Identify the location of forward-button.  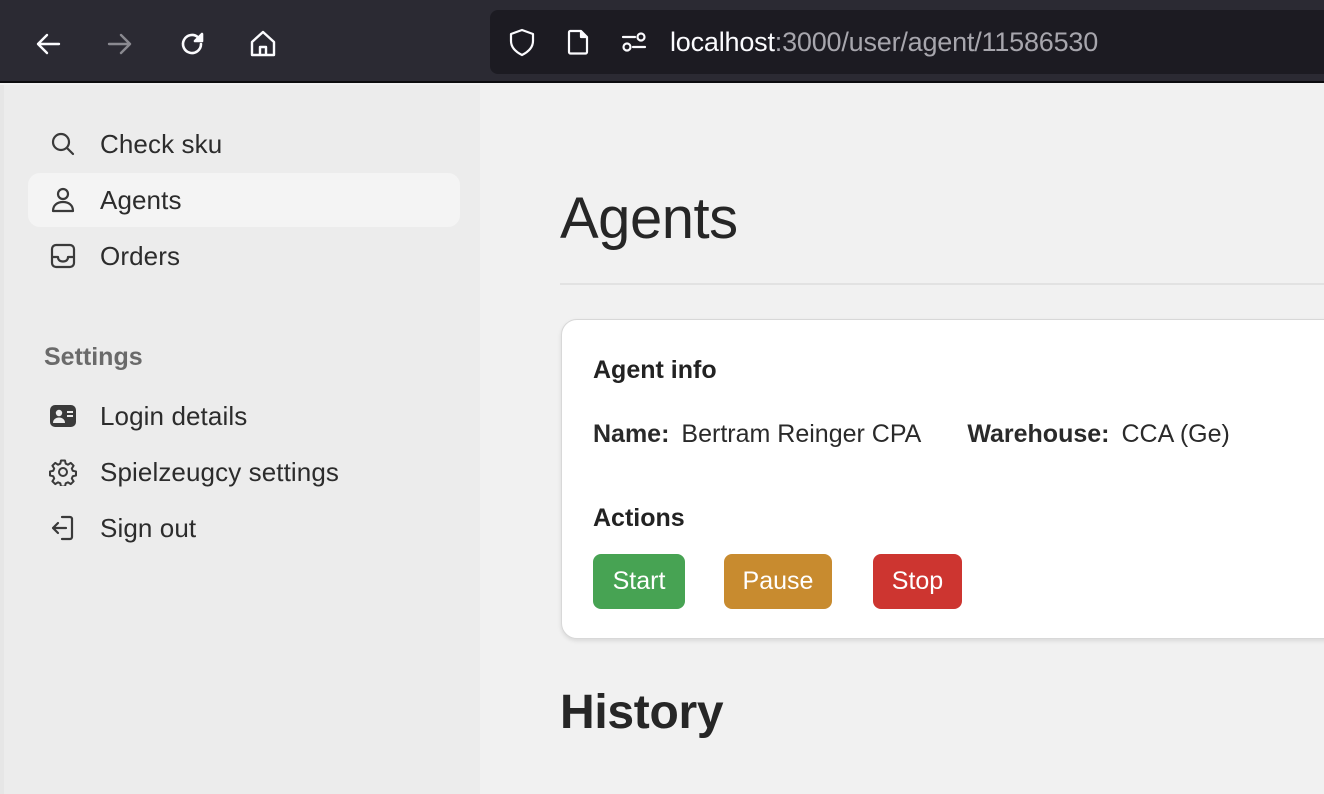
(120, 44).